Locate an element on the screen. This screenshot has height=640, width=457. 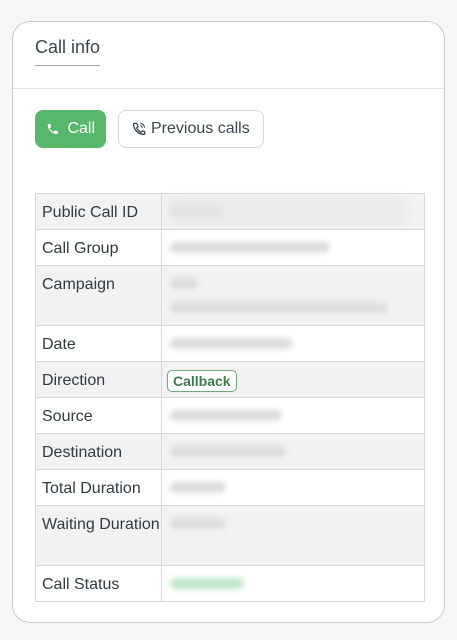
row-public-call-id: Public Call ID is located at coordinates (230, 211).